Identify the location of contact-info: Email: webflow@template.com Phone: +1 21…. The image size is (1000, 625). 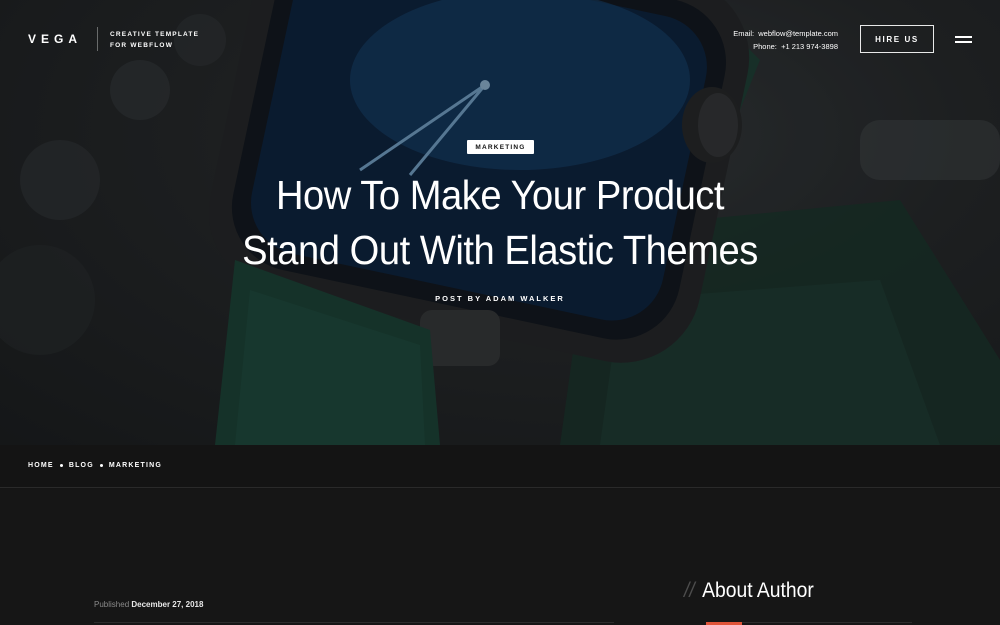
(785, 40).